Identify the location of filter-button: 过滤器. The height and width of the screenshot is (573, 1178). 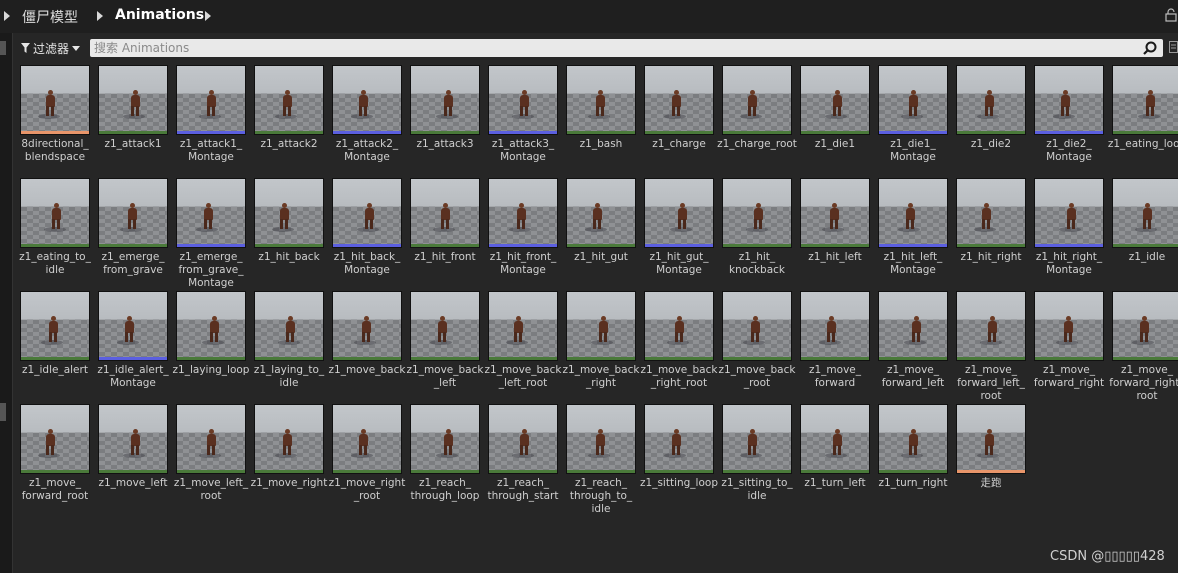
(51, 48).